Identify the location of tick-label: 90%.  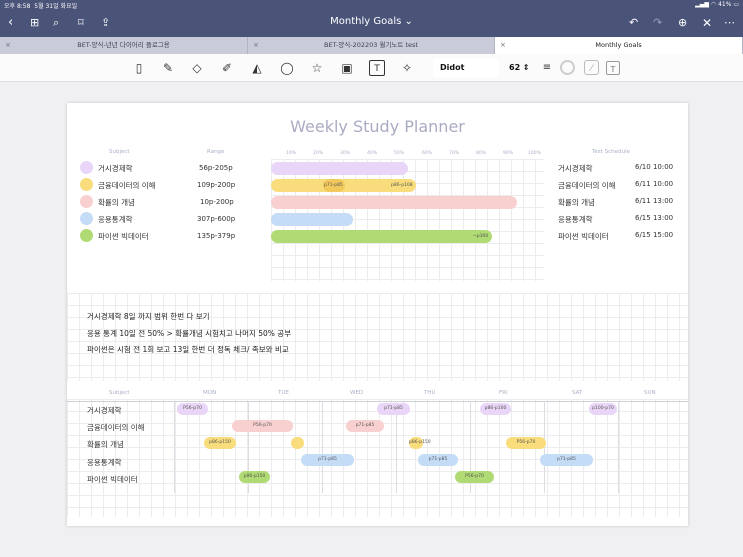
(508, 153).